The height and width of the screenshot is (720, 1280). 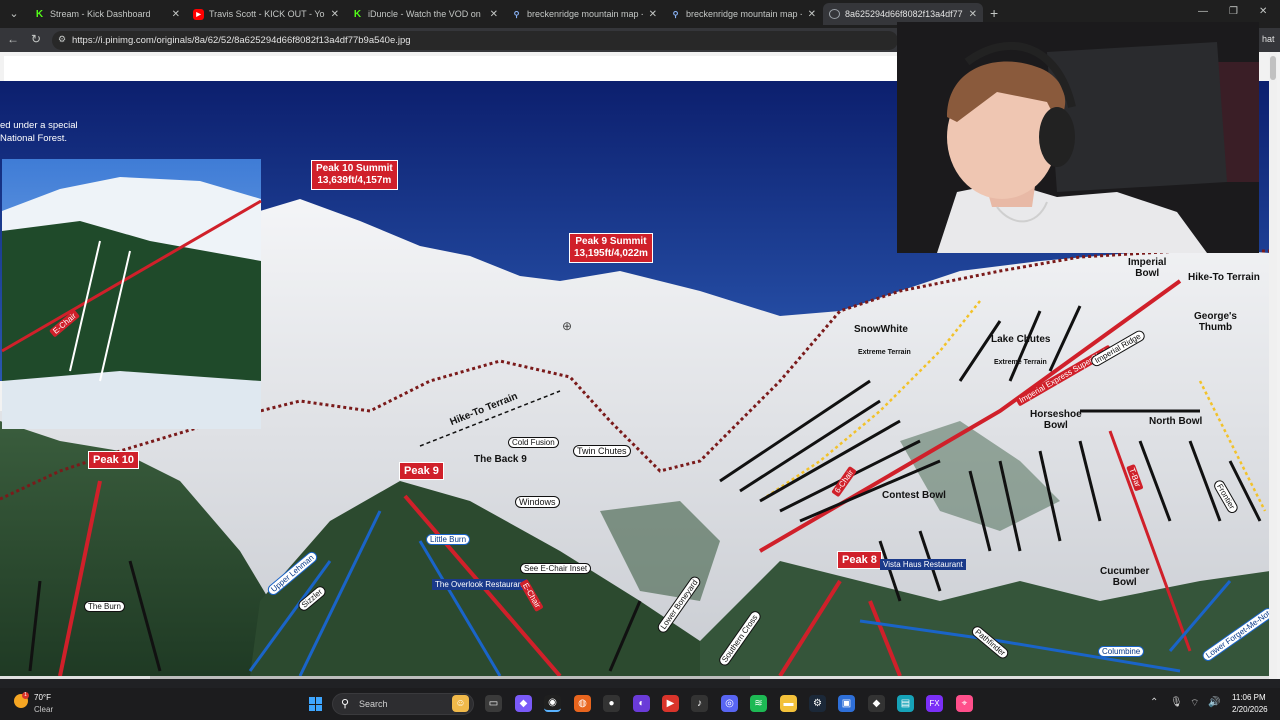 What do you see at coordinates (846, 703) in the screenshot?
I see `app-icon-2: ▣` at bounding box center [846, 703].